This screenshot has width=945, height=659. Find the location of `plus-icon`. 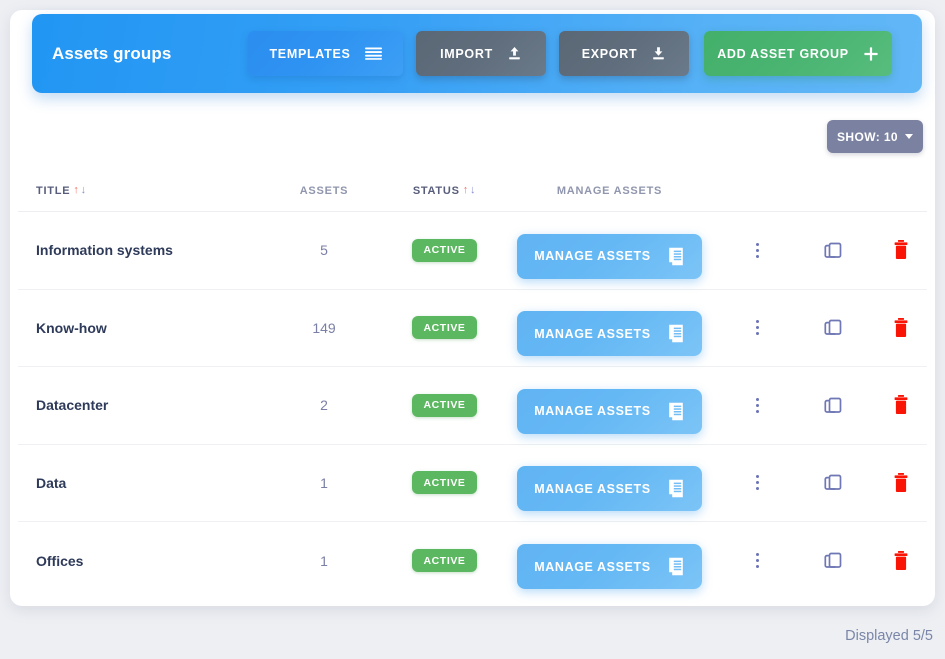

plus-icon is located at coordinates (871, 54).